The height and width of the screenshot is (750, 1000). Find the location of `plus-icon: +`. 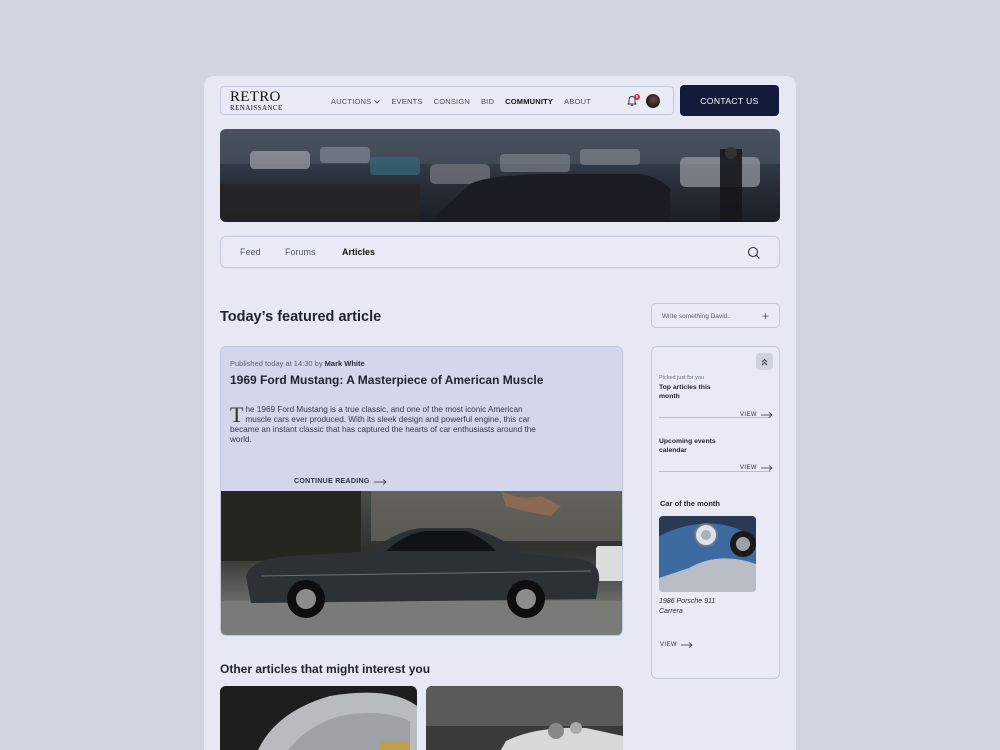

plus-icon: + is located at coordinates (765, 316).